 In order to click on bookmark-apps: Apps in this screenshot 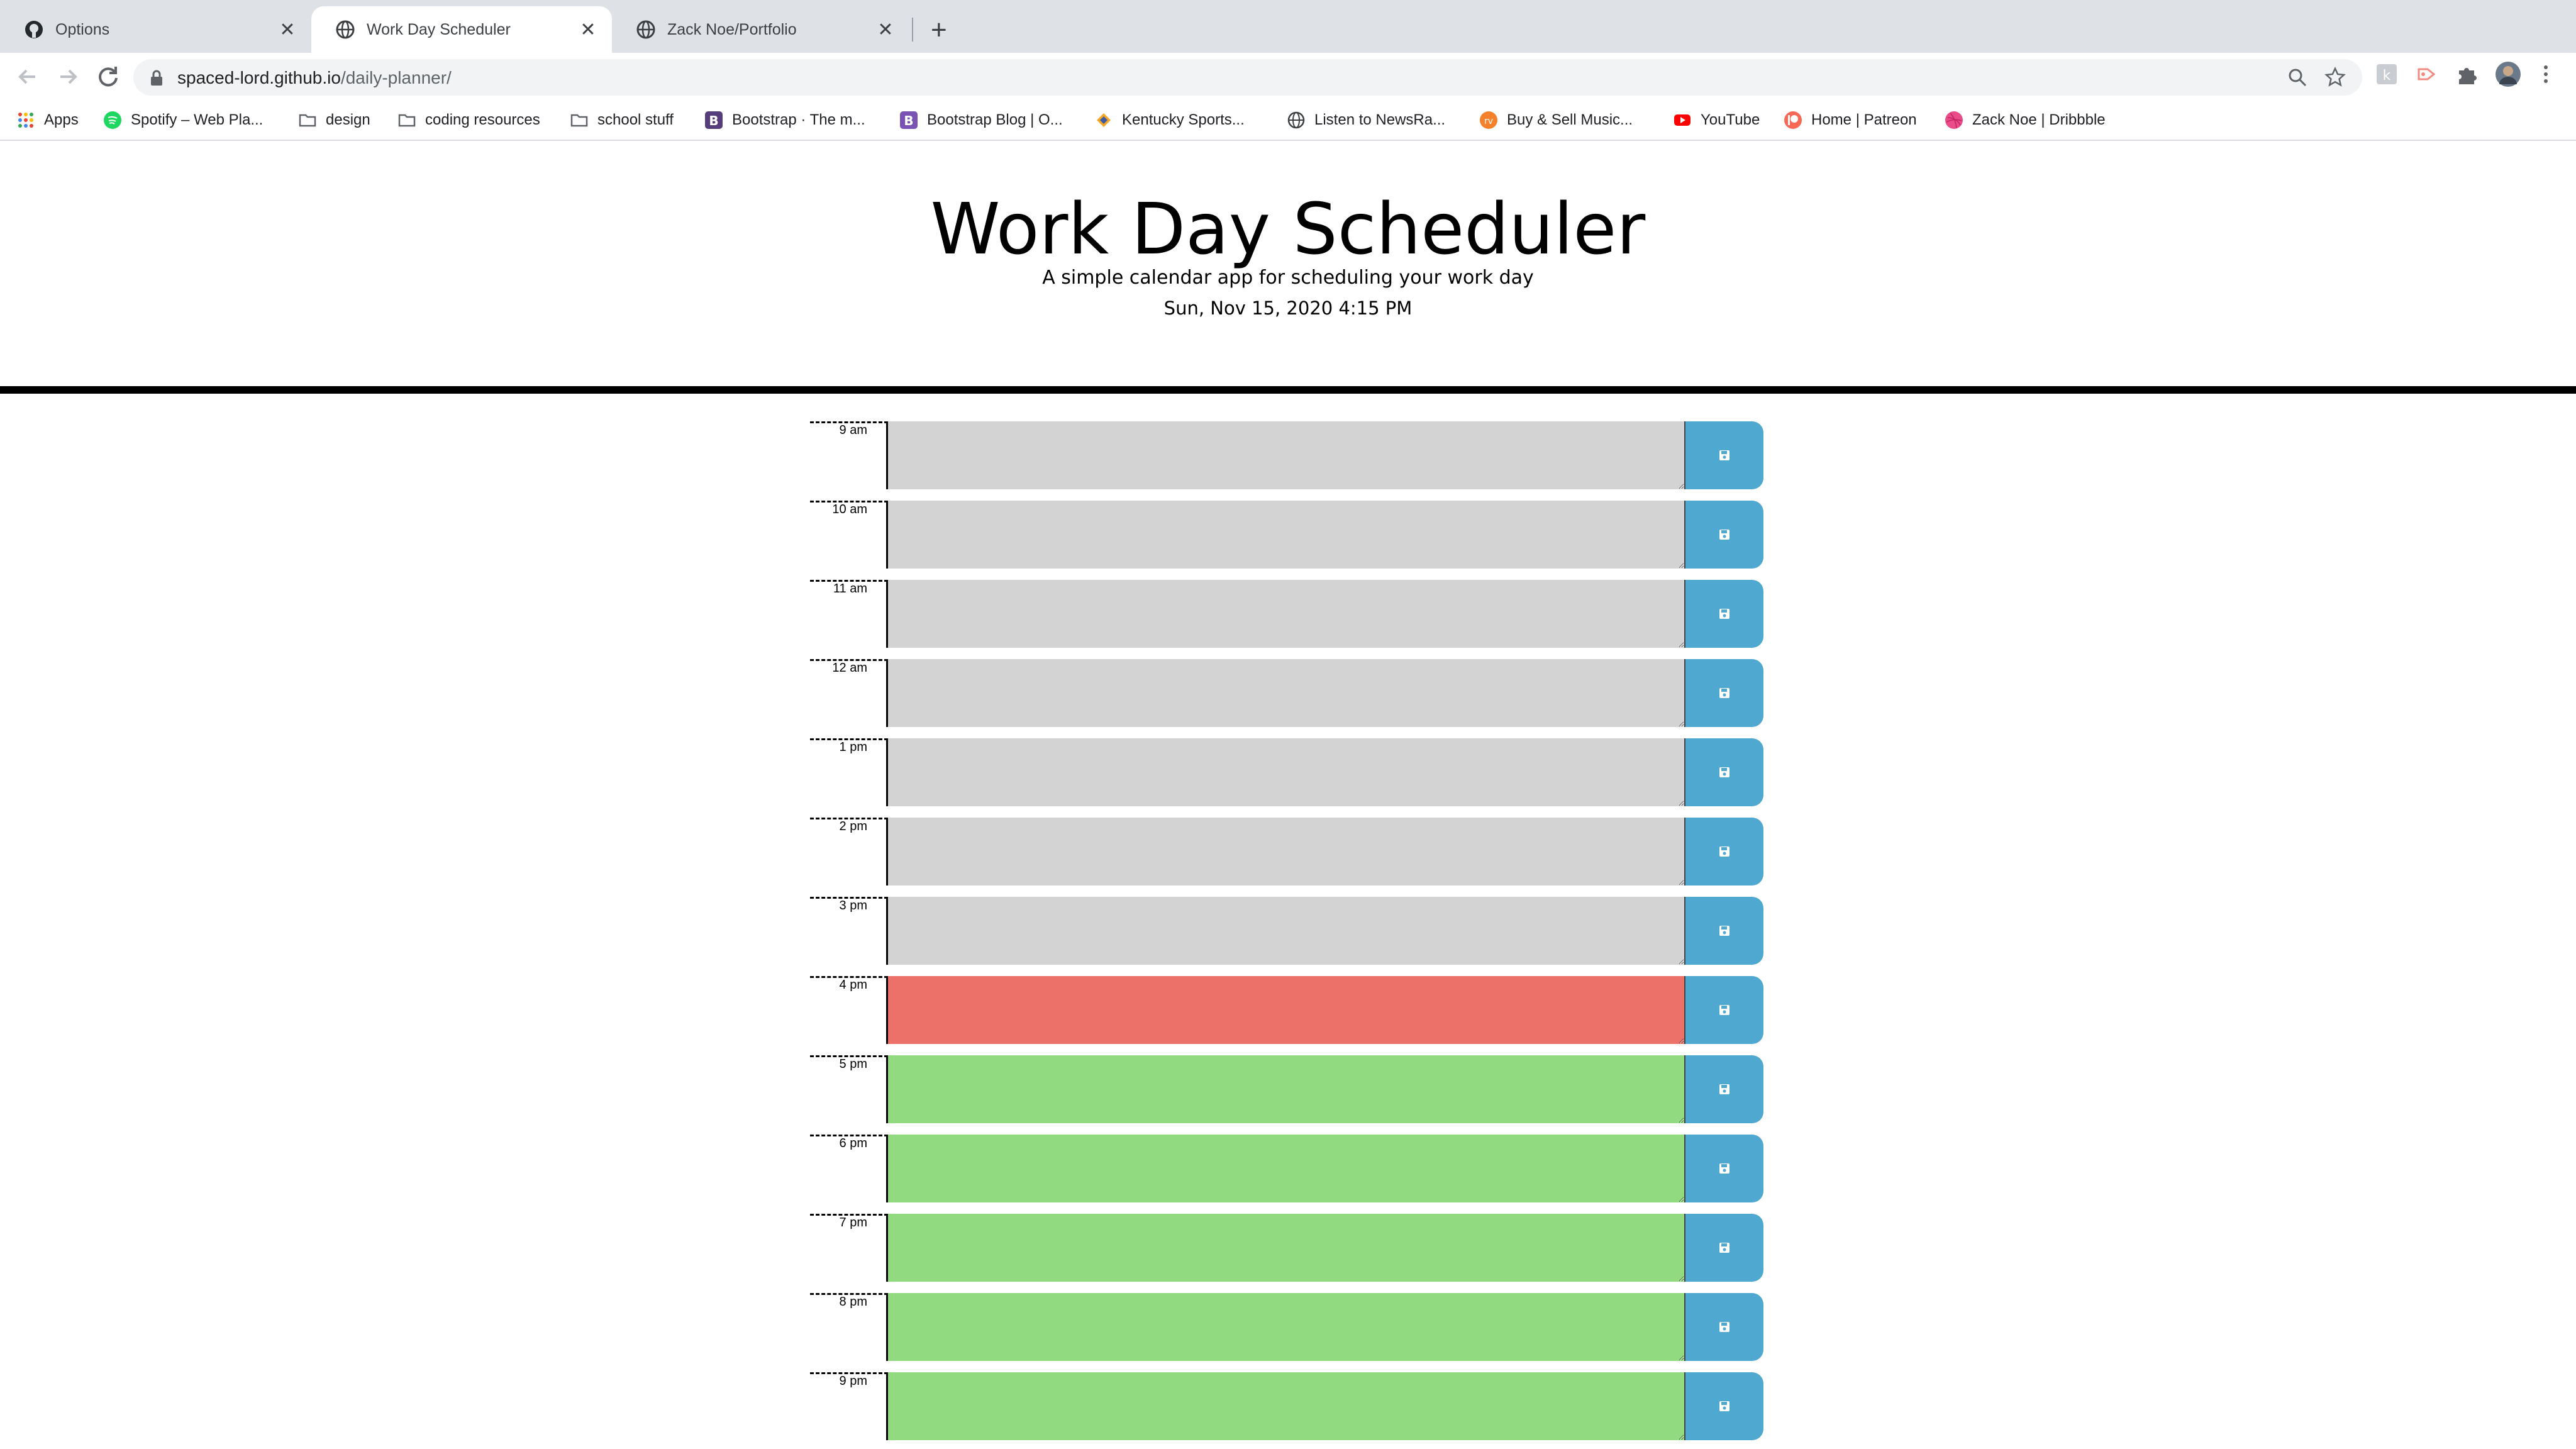, I will do `click(47, 120)`.